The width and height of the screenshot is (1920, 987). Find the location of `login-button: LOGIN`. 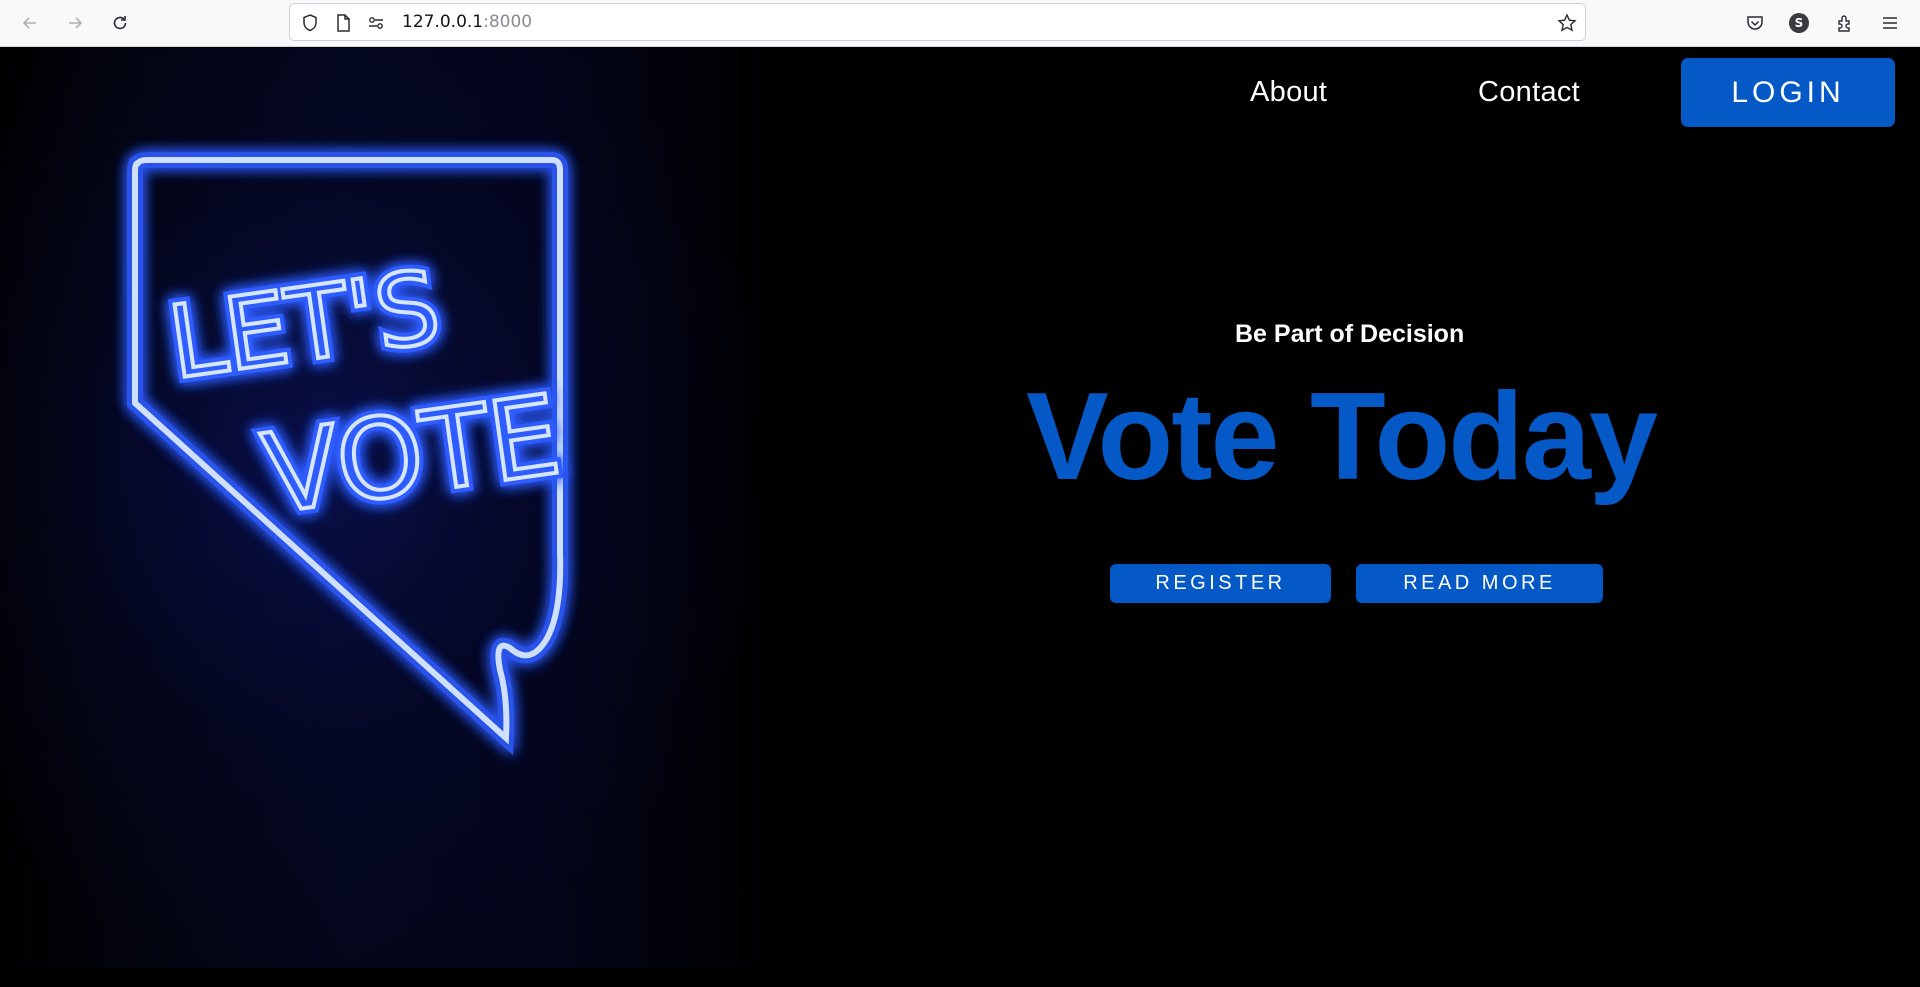

login-button: LOGIN is located at coordinates (1788, 92).